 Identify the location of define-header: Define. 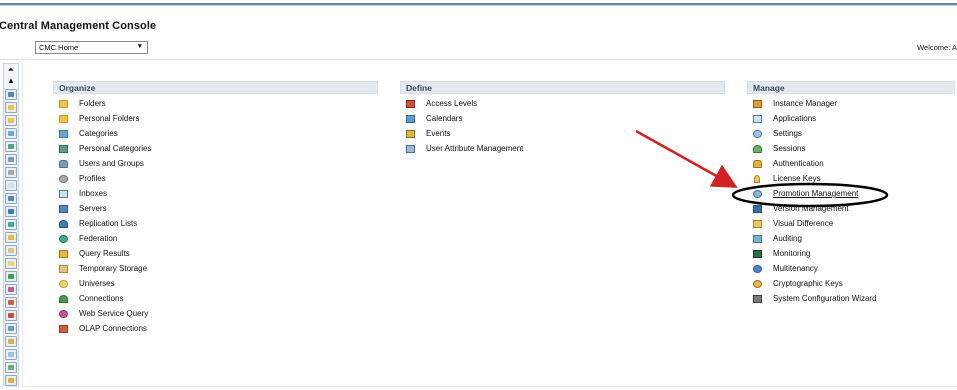
(562, 87).